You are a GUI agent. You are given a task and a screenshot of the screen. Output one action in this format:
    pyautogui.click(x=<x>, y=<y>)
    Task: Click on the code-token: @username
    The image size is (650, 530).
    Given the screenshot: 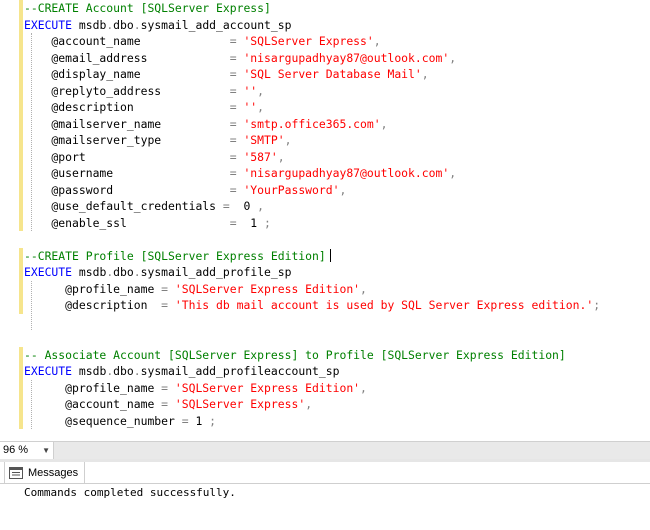 What is the action you would take?
    pyautogui.click(x=127, y=173)
    